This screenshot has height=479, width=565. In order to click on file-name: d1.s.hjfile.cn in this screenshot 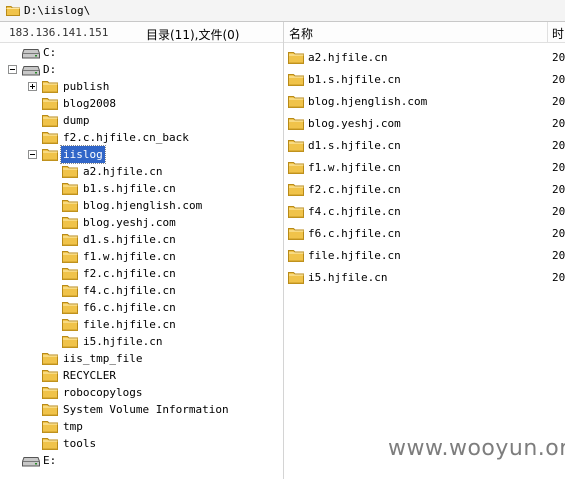, I will do `click(354, 145)`.